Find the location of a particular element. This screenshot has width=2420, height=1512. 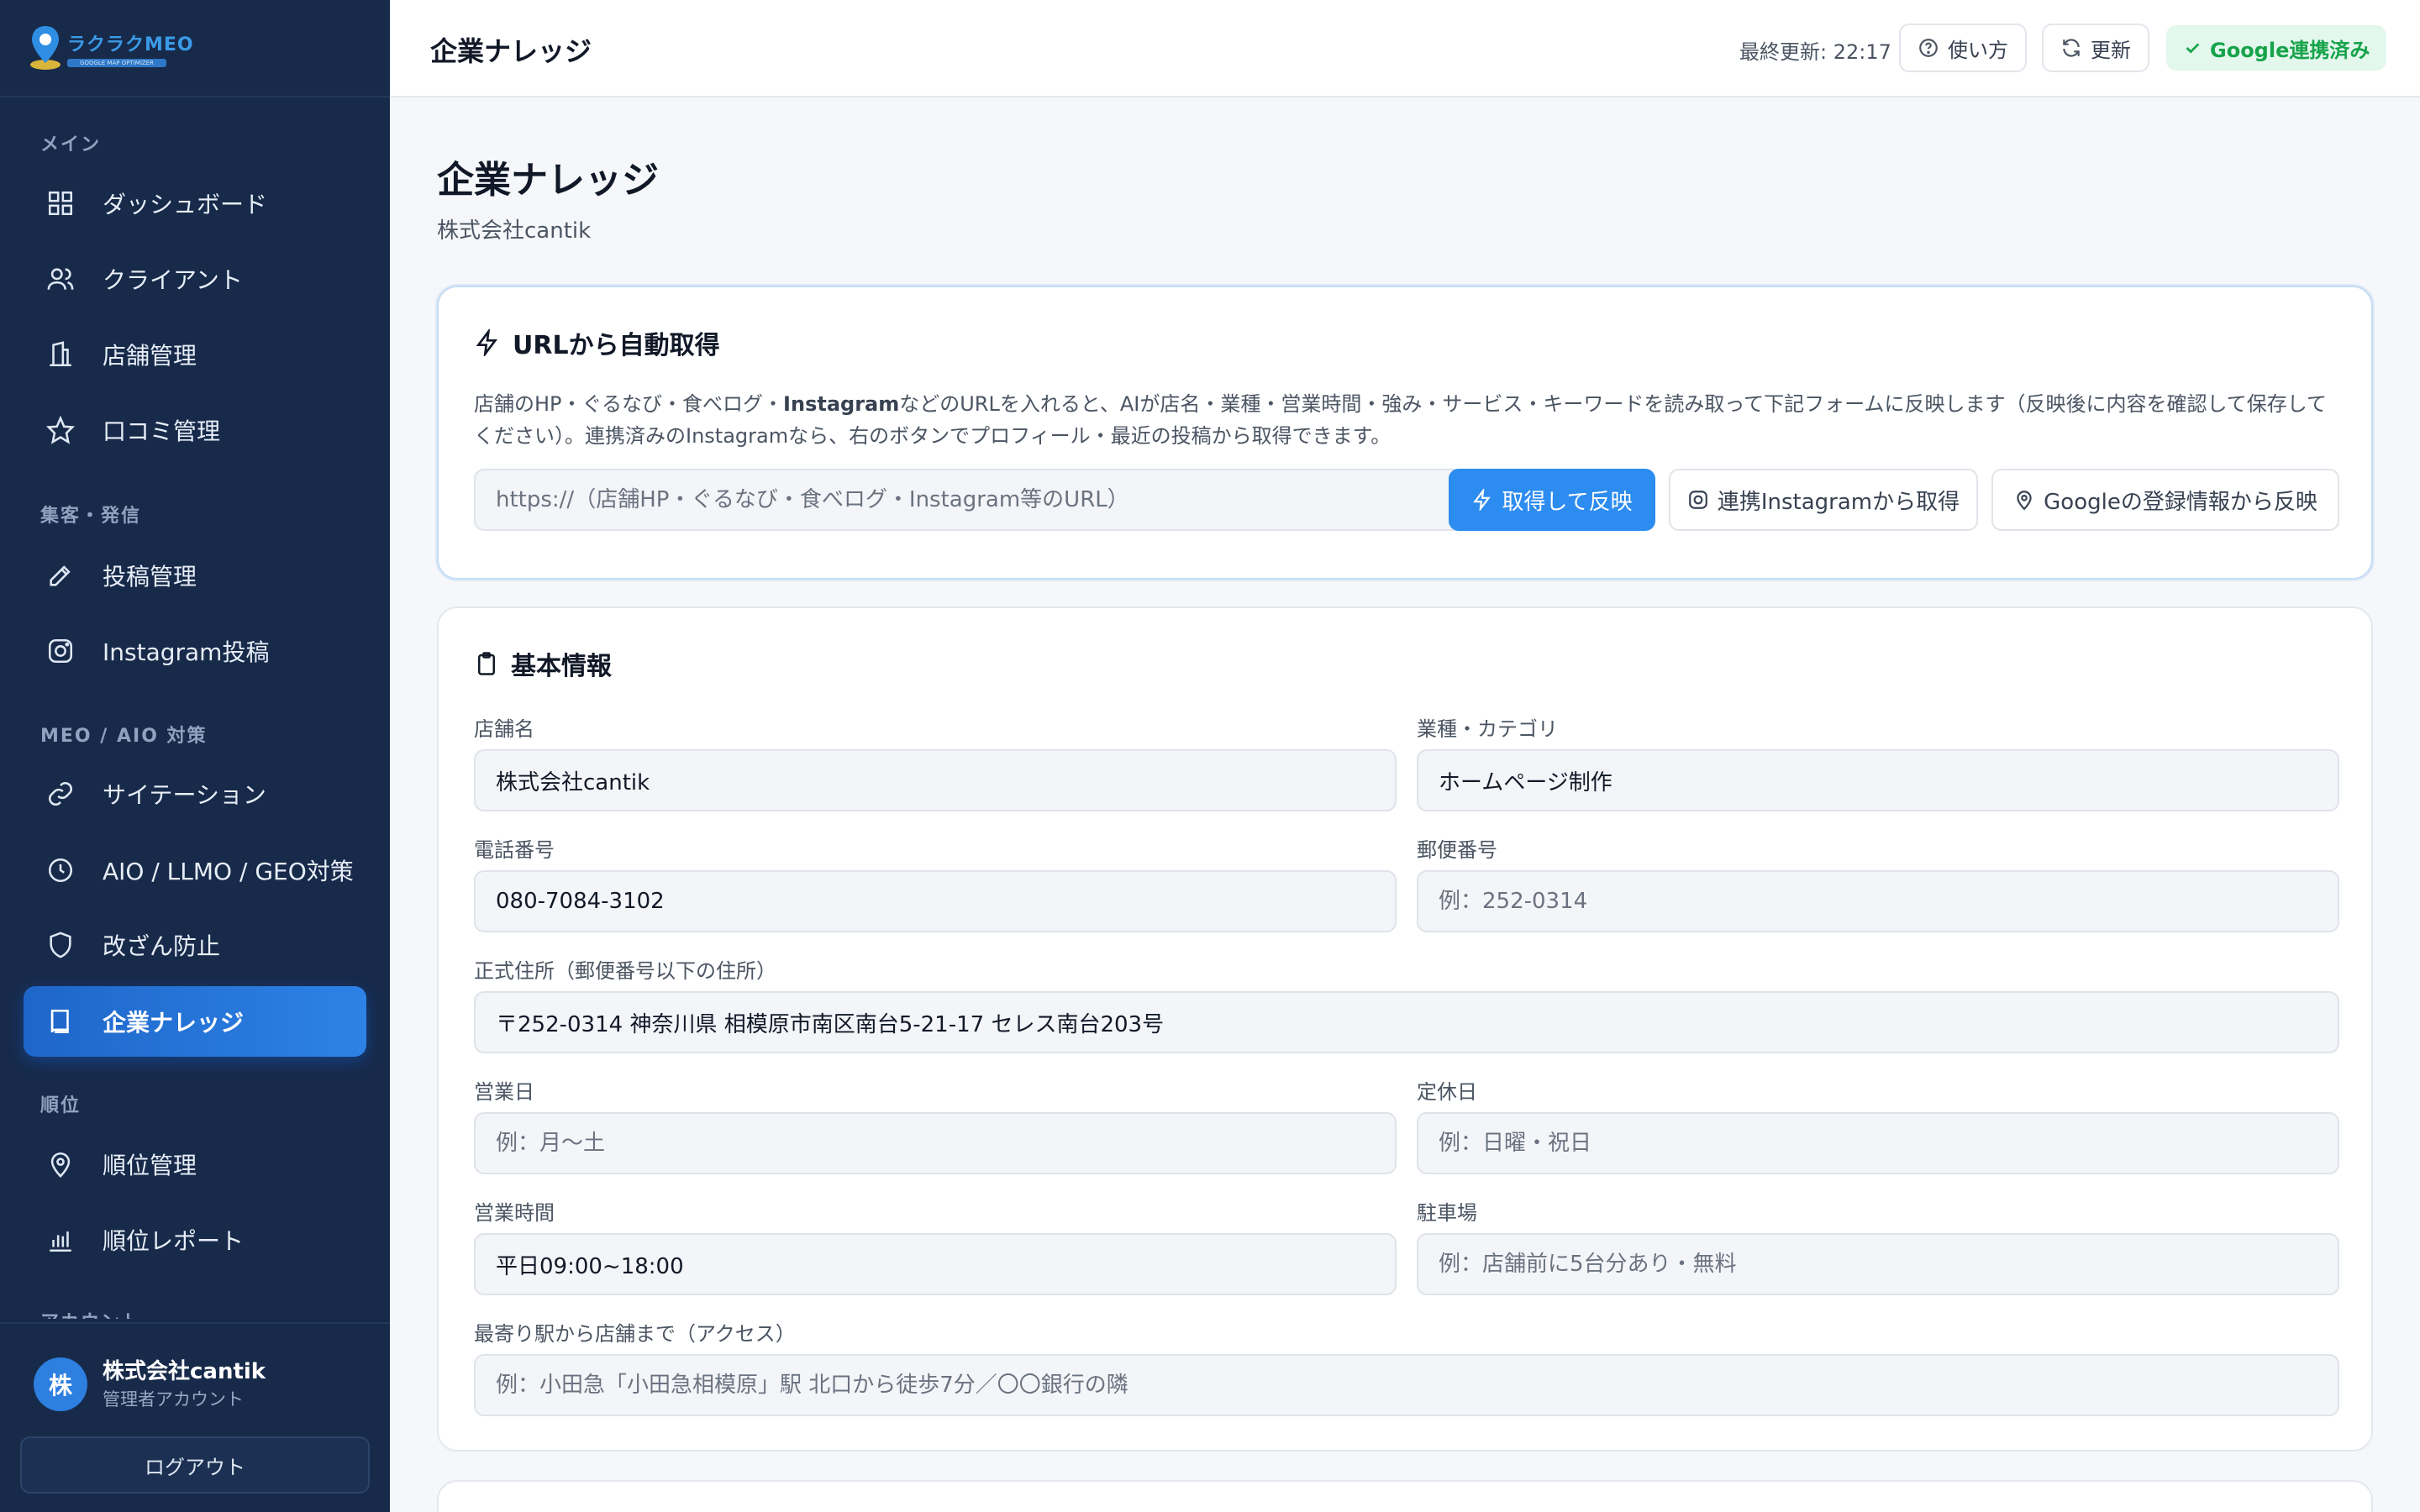

store-name-label: 店舗名 is located at coordinates (504, 729).